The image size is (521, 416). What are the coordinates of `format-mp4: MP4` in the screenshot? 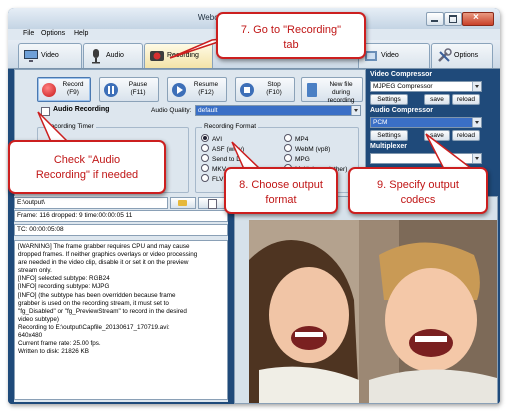 It's located at (296, 138).